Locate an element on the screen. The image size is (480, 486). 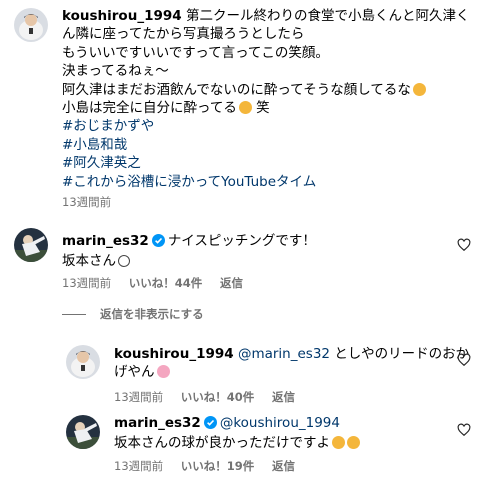
comment-meta: 13週間前 いいね！44件 返信 is located at coordinates (159, 283).